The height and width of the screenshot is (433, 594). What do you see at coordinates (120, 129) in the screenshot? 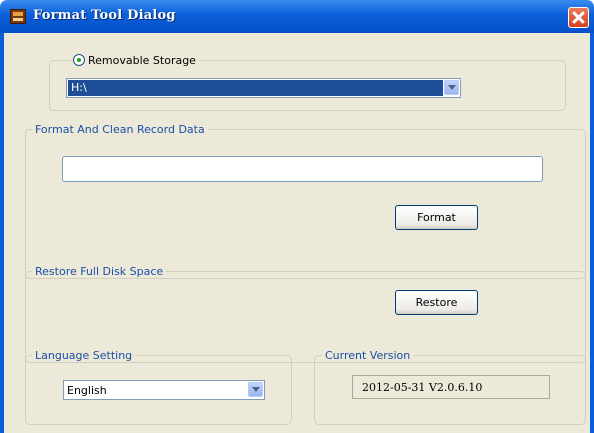
I see `format-group-legend: Format And Clean Record Data` at bounding box center [120, 129].